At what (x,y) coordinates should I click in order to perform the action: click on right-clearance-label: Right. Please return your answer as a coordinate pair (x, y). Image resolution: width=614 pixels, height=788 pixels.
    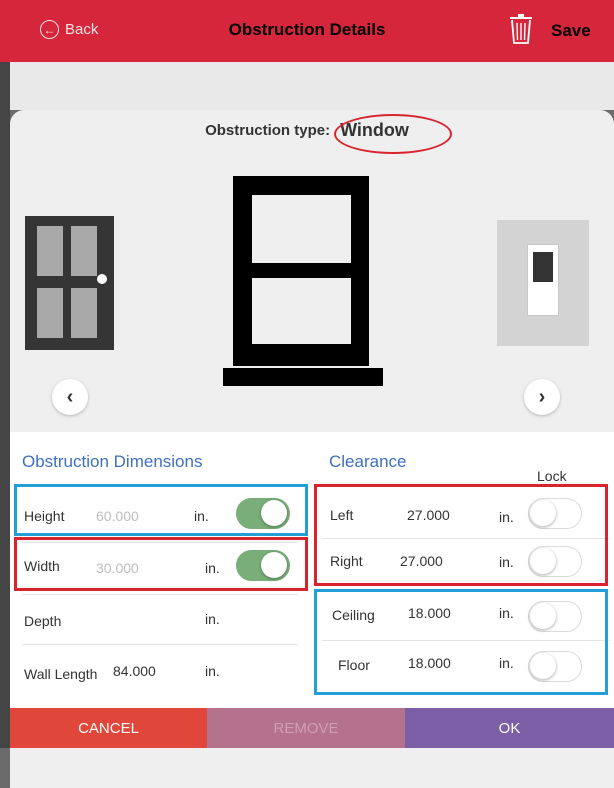
    Looking at the image, I should click on (346, 561).